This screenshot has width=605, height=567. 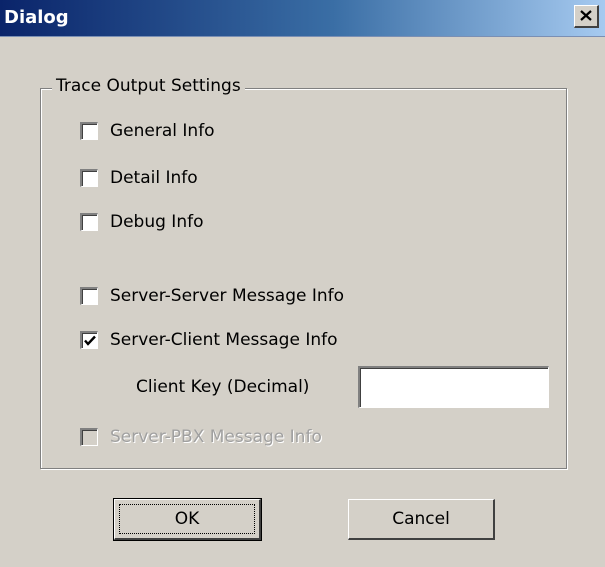 I want to click on checkbox-label: General Info, so click(x=162, y=131).